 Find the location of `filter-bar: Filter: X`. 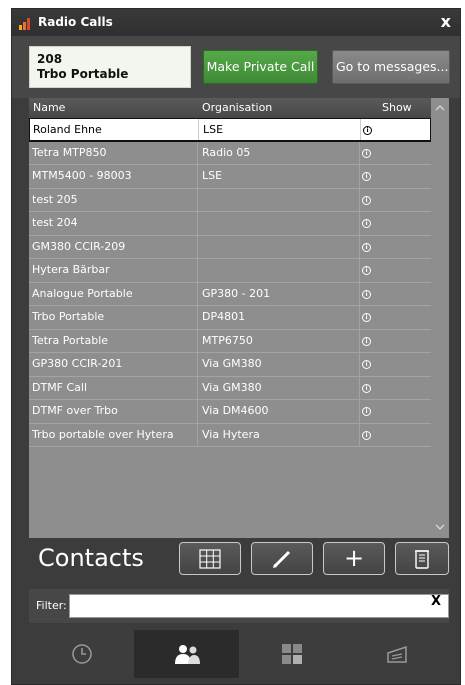

filter-bar: Filter: X is located at coordinates (239, 606).